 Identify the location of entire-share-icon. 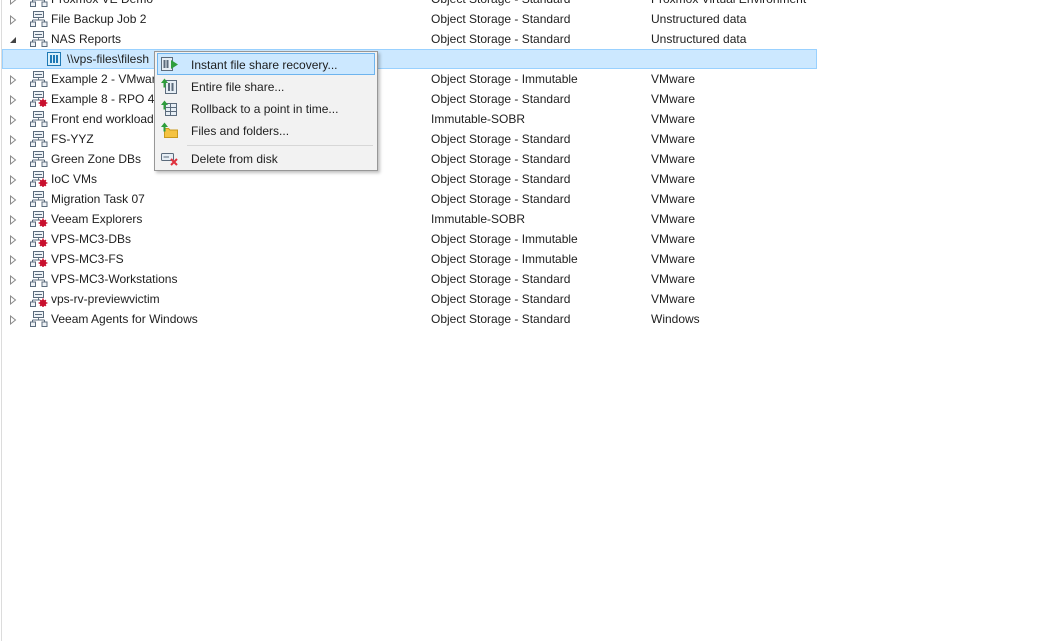
(169, 86).